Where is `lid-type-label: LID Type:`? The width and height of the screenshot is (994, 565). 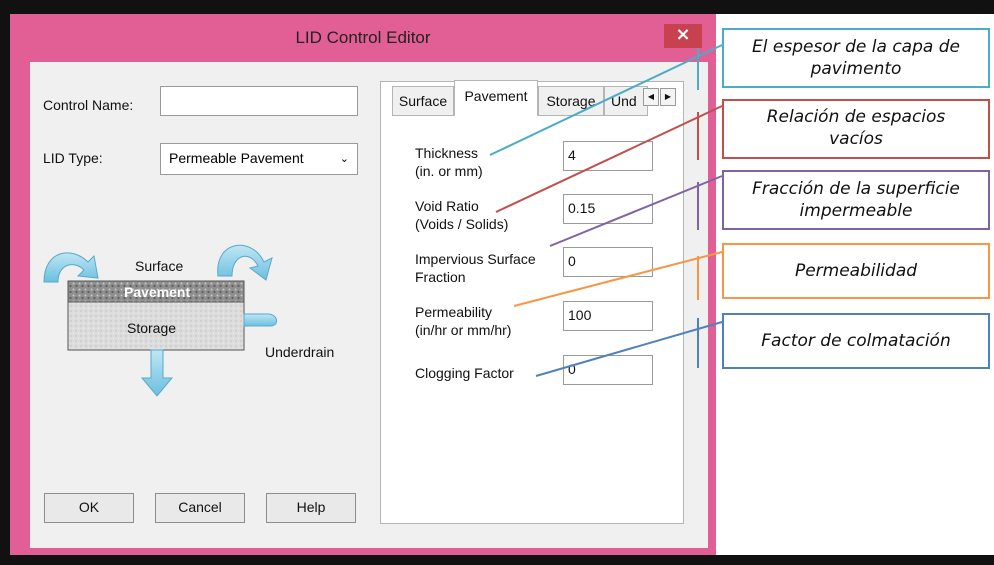
lid-type-label: LID Type: is located at coordinates (73, 158).